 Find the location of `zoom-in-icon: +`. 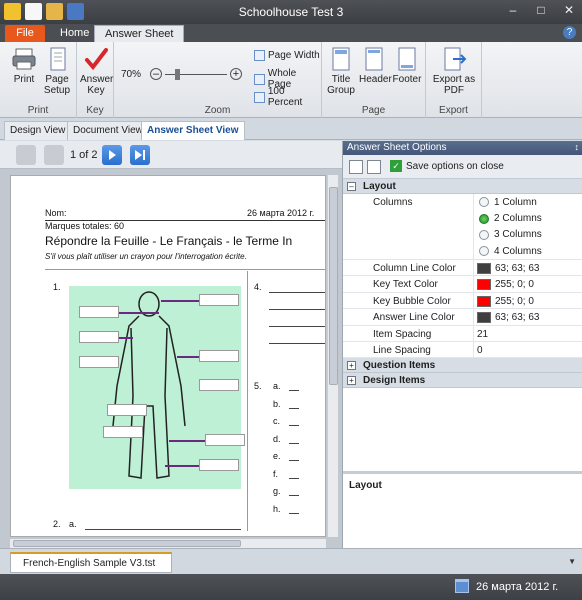

zoom-in-icon: + is located at coordinates (236, 74).